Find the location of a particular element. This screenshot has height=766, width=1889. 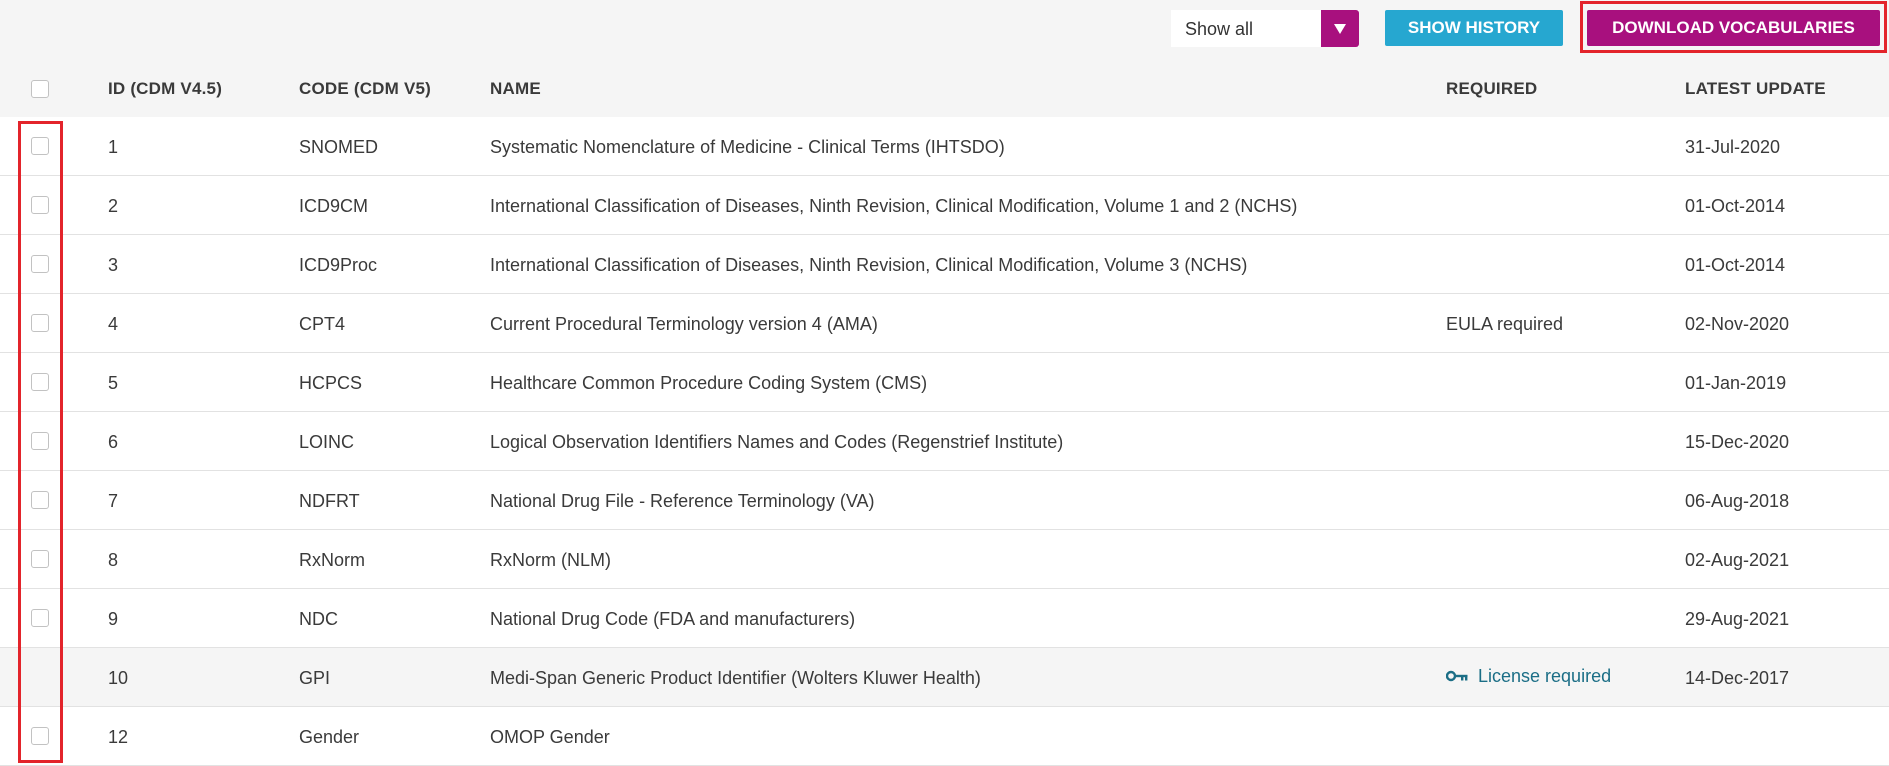

cell-id: 12 is located at coordinates (118, 737).